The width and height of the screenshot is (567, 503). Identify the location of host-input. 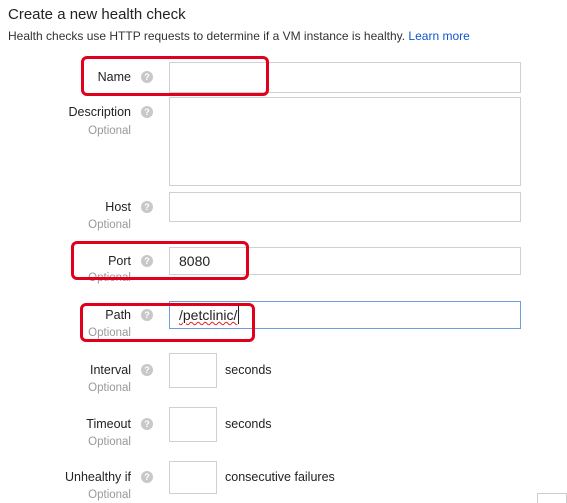
(345, 207).